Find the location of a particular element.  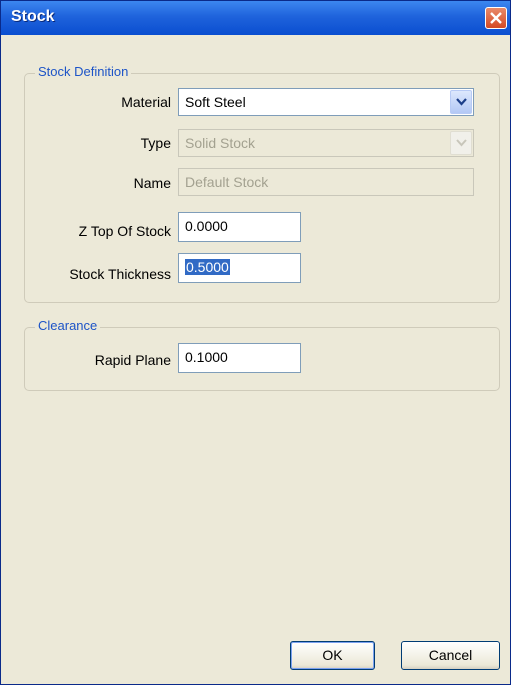

rapid-plane-input: 0.1000 is located at coordinates (239, 358).